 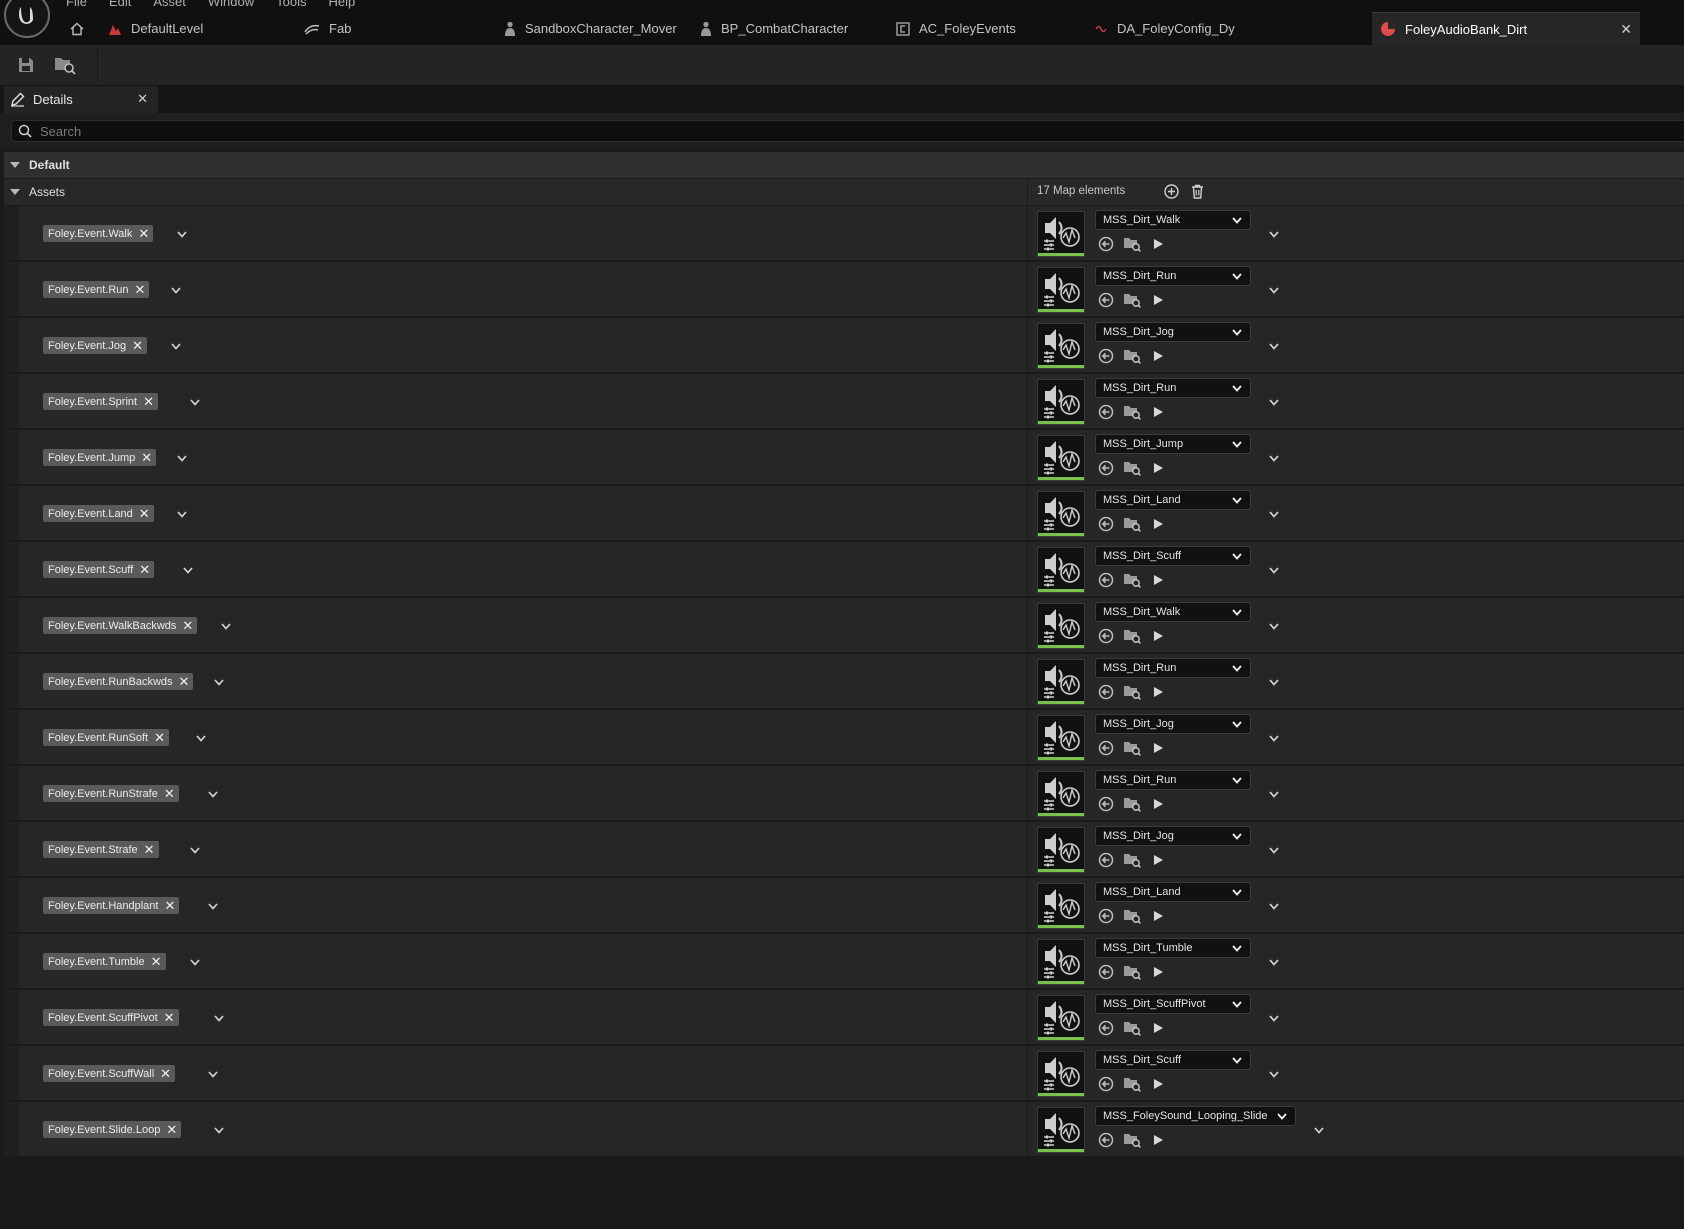 I want to click on menu-item-edit: Edit, so click(x=120, y=4).